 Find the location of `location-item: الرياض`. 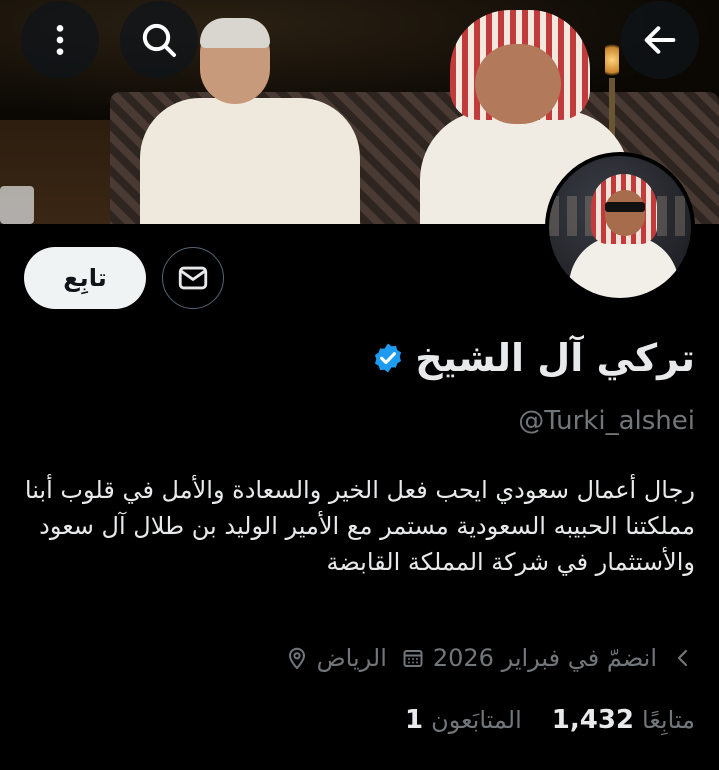

location-item: الرياض is located at coordinates (336, 658).